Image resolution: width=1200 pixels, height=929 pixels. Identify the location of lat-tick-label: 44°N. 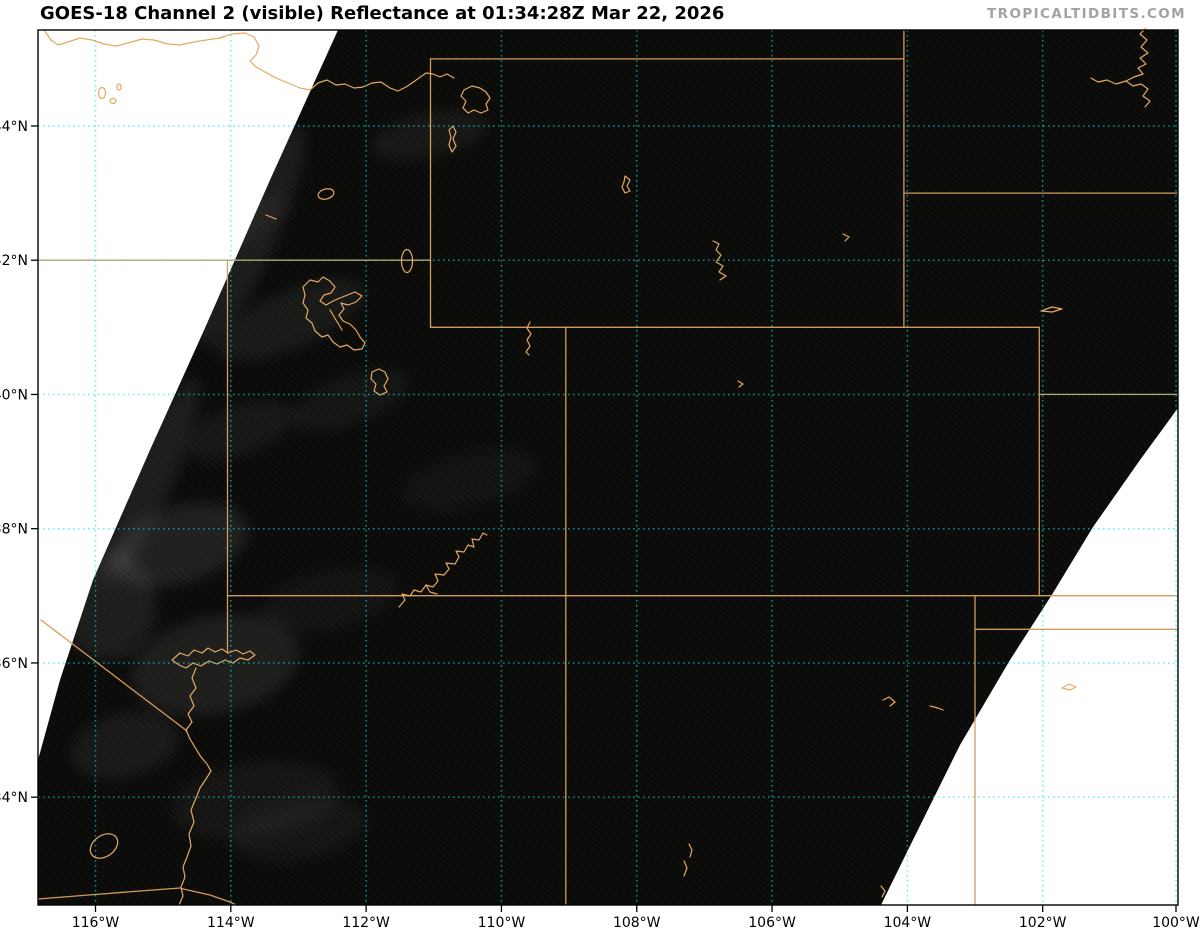
(14, 127).